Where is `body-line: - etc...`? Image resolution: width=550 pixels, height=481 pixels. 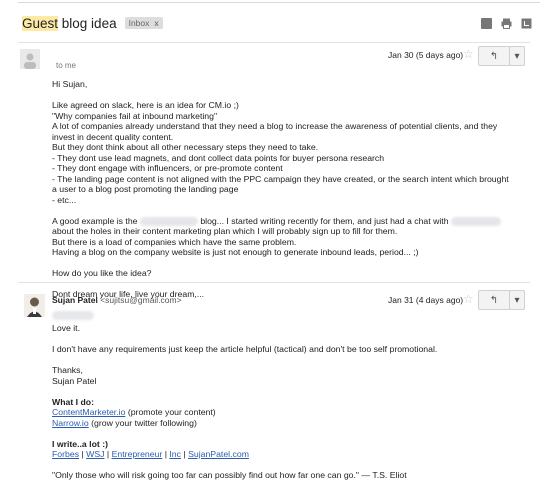
body-line: - etc... is located at coordinates (64, 199).